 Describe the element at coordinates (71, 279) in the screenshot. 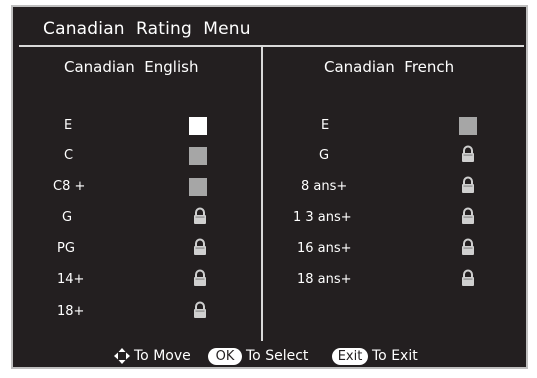

I see `rating-label: 14+` at that location.